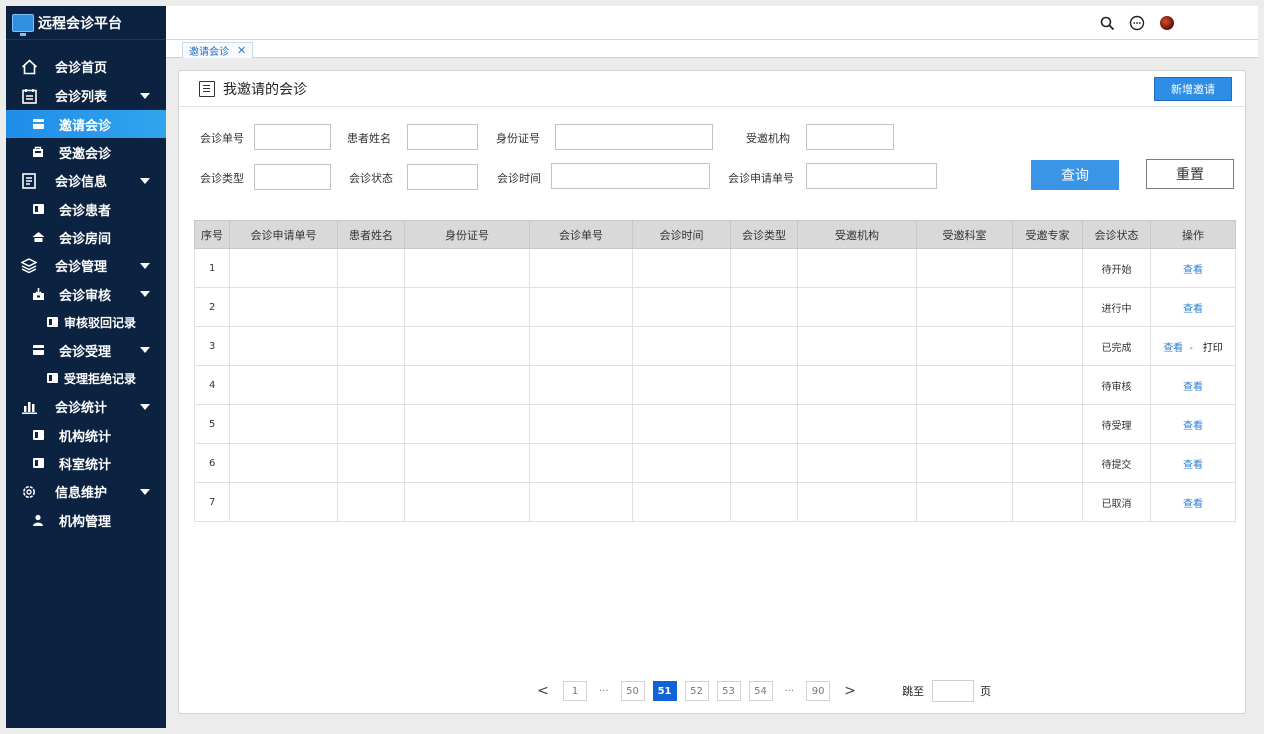 This screenshot has width=1264, height=734. Describe the element at coordinates (442, 177) in the screenshot. I see `consult-status-input` at that location.